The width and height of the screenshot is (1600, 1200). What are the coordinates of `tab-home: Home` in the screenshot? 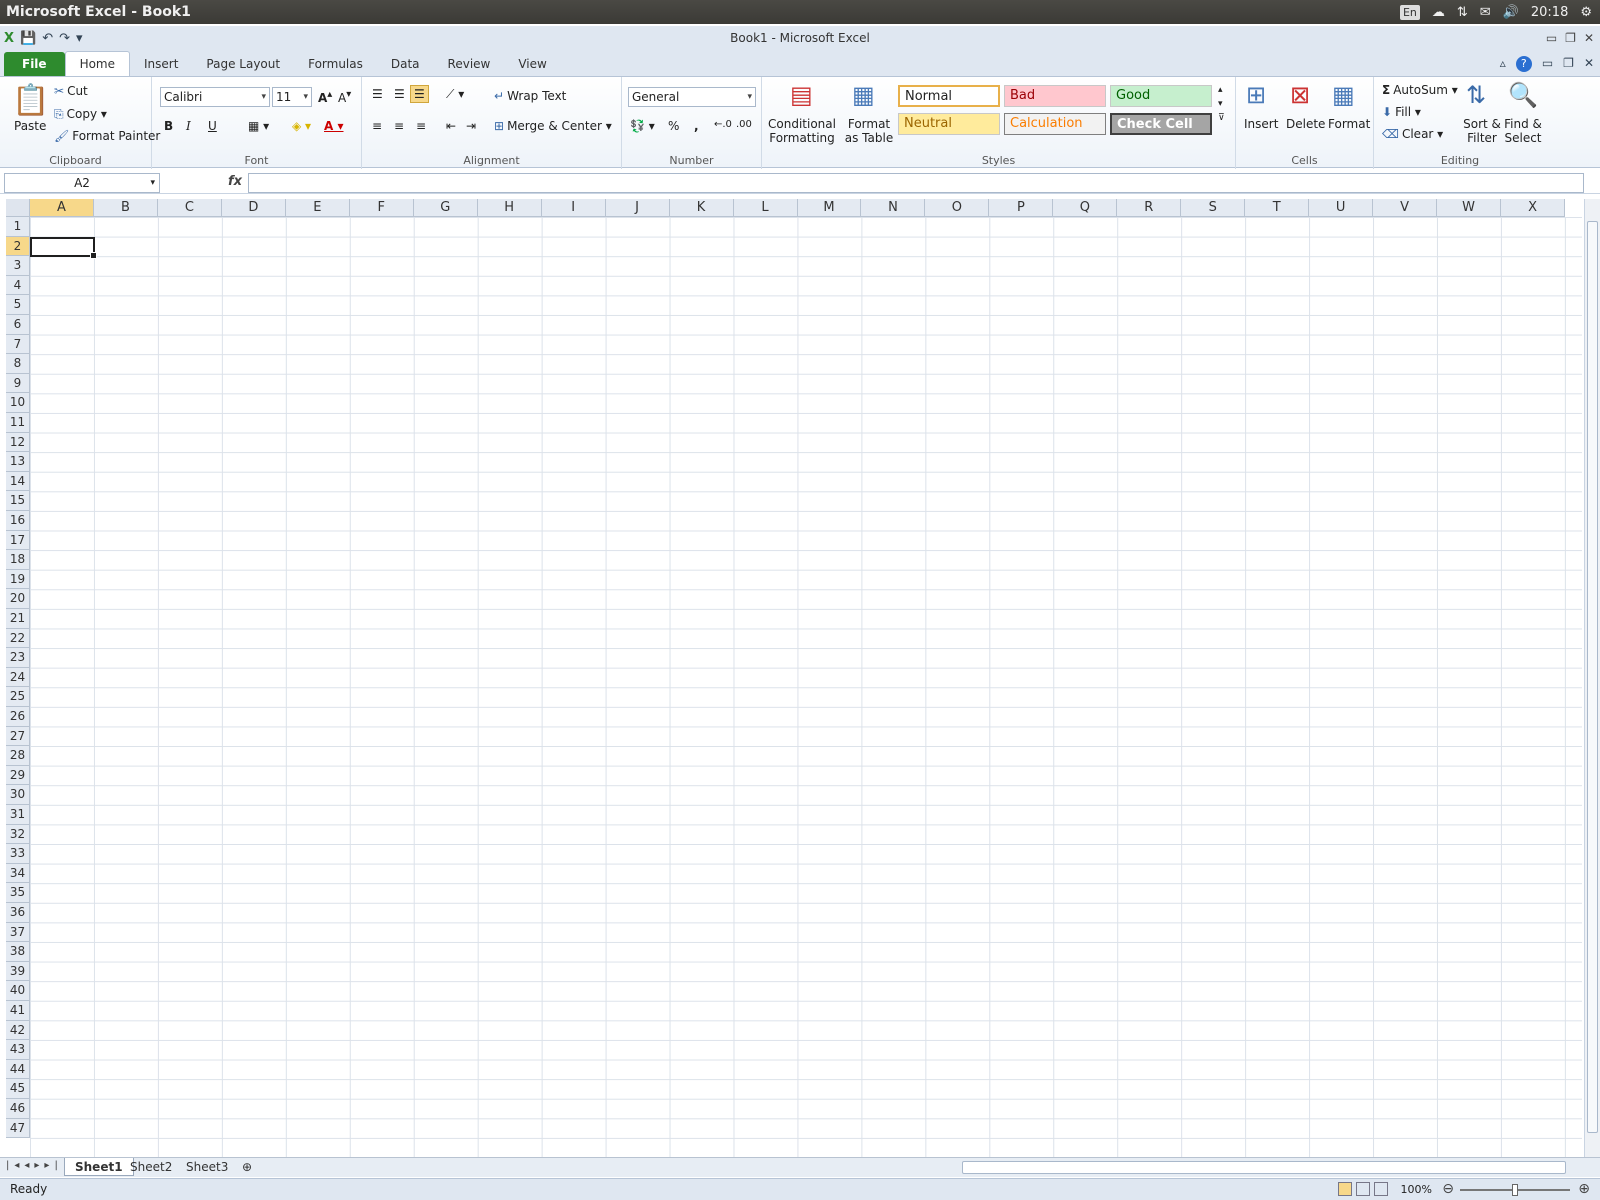 It's located at (97, 63).